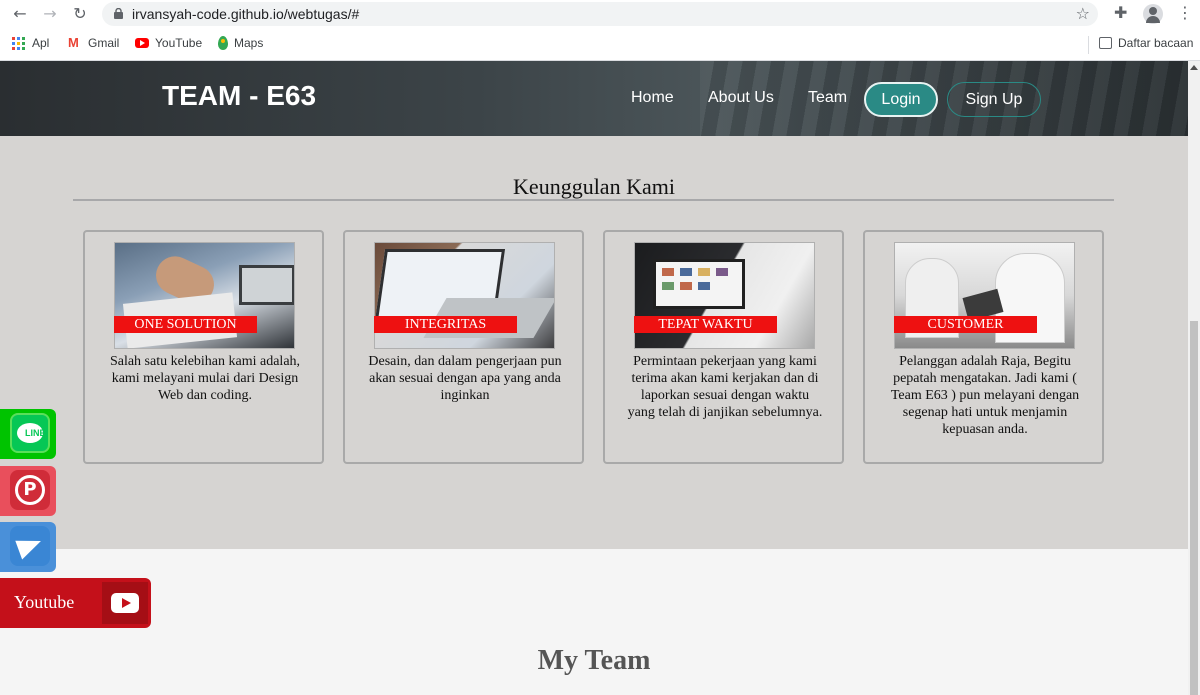 The height and width of the screenshot is (695, 1200). Describe the element at coordinates (652, 98) in the screenshot. I see `nav-home: Home` at that location.